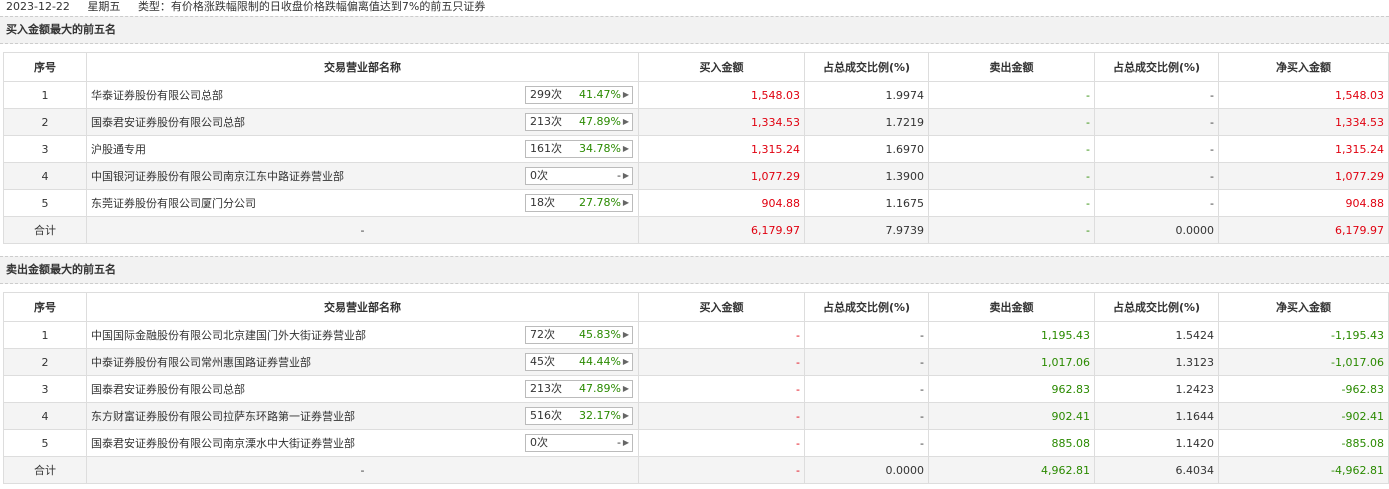 This screenshot has height=489, width=1389. Describe the element at coordinates (600, 334) in the screenshot. I see `win-rate: 45.83%` at that location.